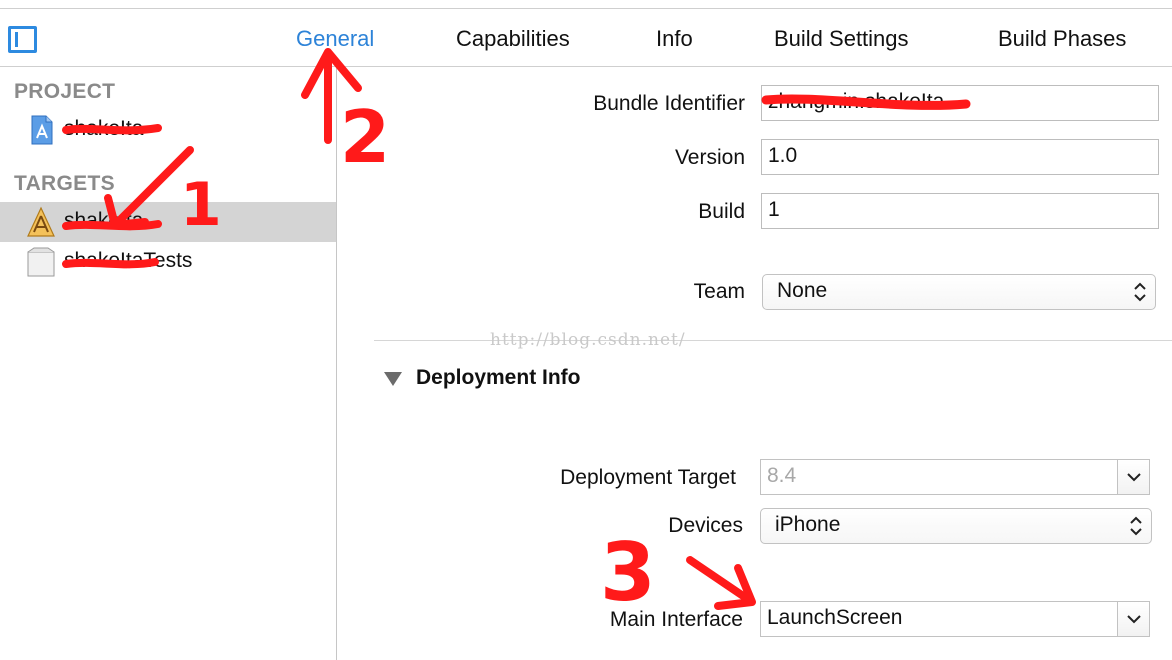 The width and height of the screenshot is (1172, 660). I want to click on watermark-text: http://blog.csdn.net/, so click(588, 340).